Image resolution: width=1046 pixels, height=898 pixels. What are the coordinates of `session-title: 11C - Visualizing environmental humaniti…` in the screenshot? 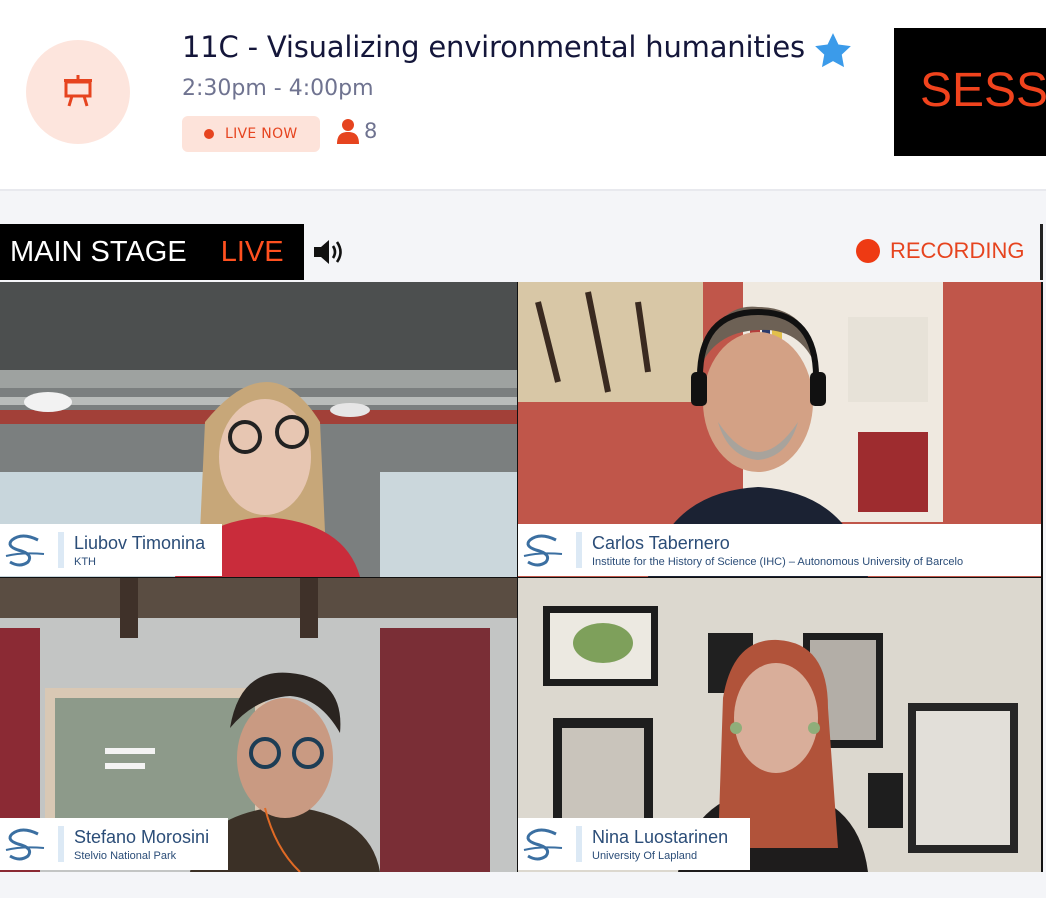 It's located at (493, 47).